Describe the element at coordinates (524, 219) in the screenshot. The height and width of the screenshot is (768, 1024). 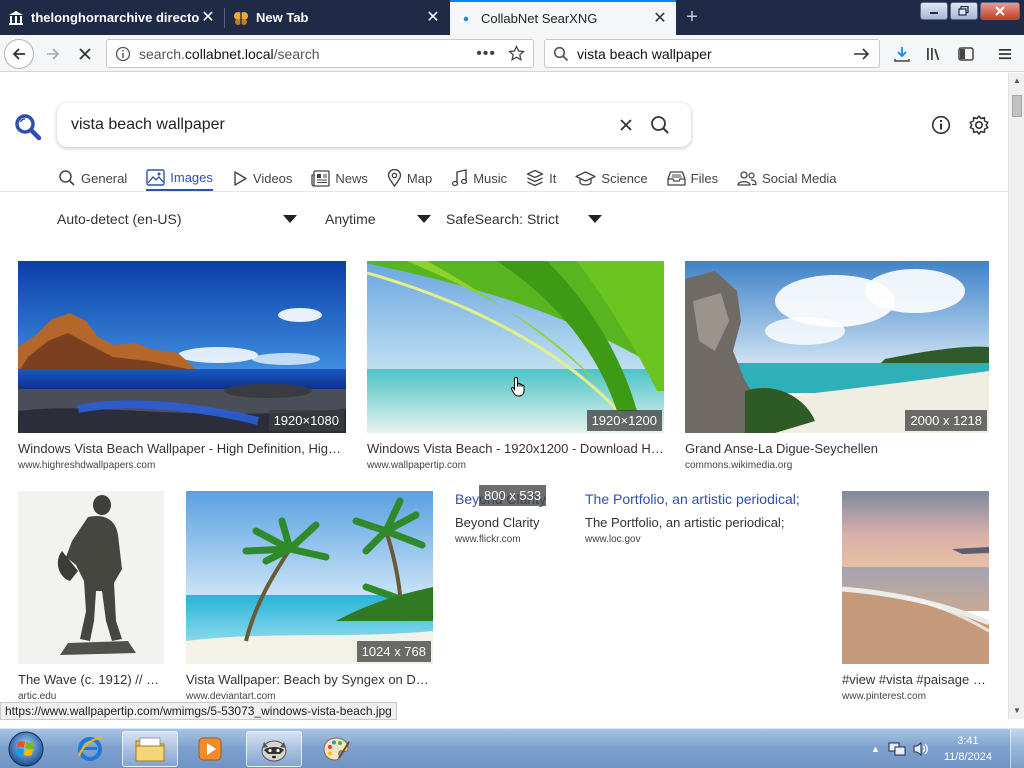
I see `safesearch-select: SafeSearch: Strict` at that location.